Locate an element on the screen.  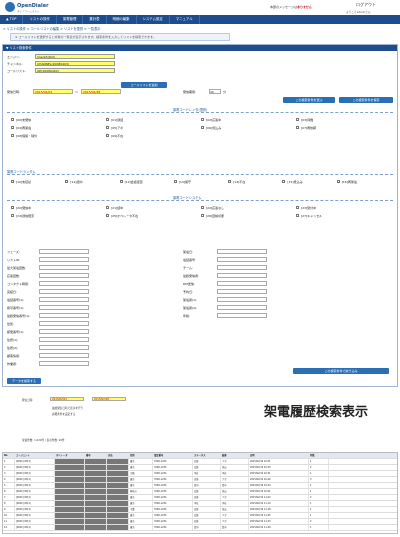
main-nav: ▲ TOP リストの操作 架電管理 集計表 明細の編集 システム設定 マニュアル is located at coordinates (200, 19).